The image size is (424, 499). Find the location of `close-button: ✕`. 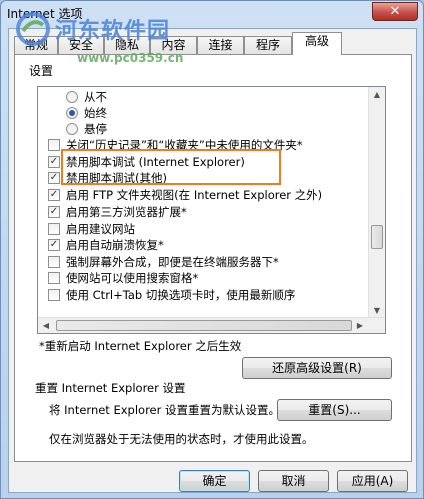

close-button: ✕ is located at coordinates (395, 11).